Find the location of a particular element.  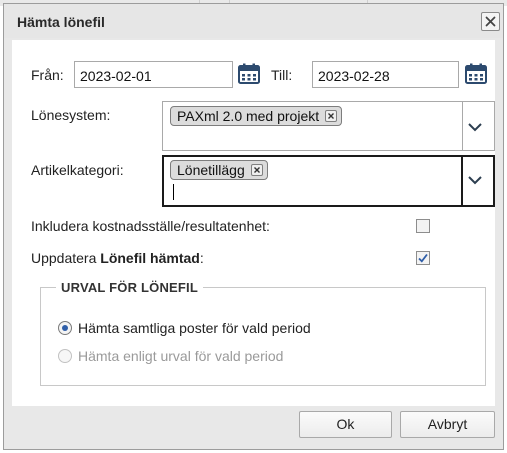

radio-filtered-posts is located at coordinates (65, 356).